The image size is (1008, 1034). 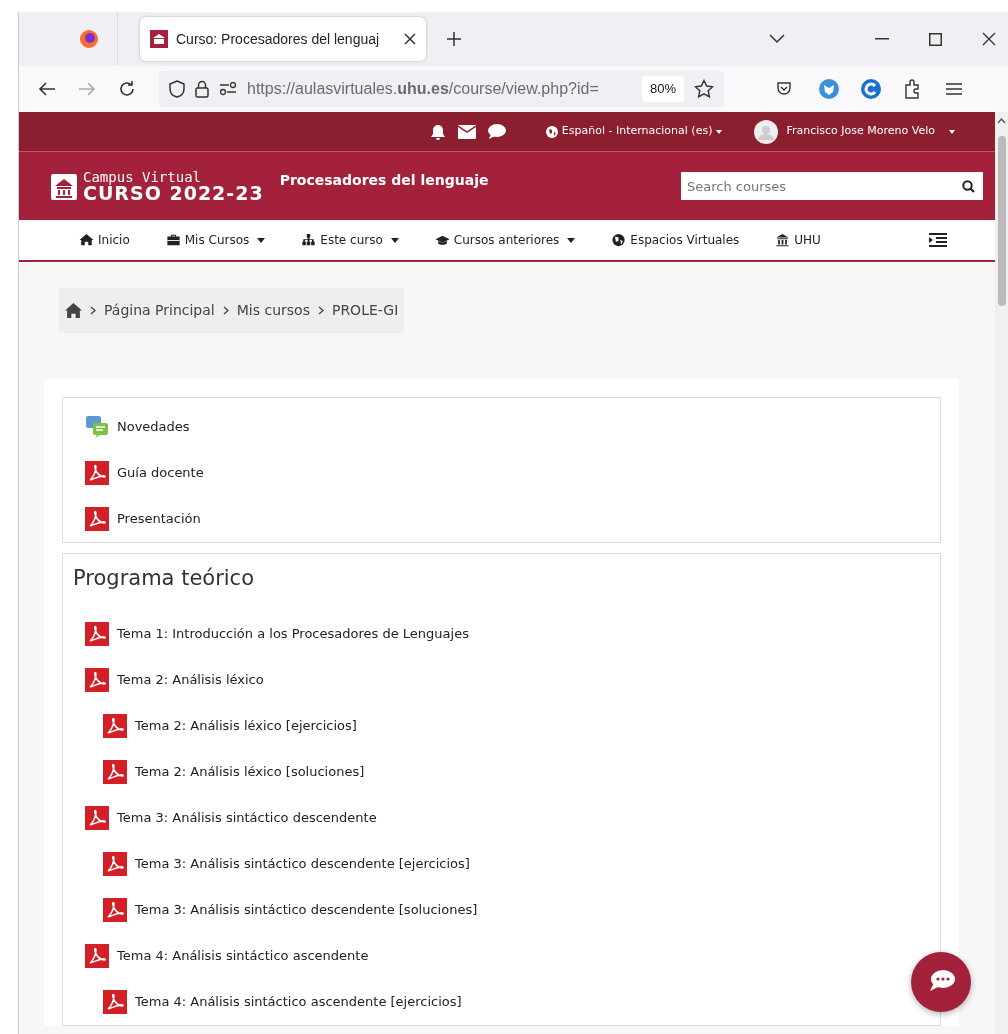 What do you see at coordinates (954, 89) in the screenshot?
I see `menu-icon` at bounding box center [954, 89].